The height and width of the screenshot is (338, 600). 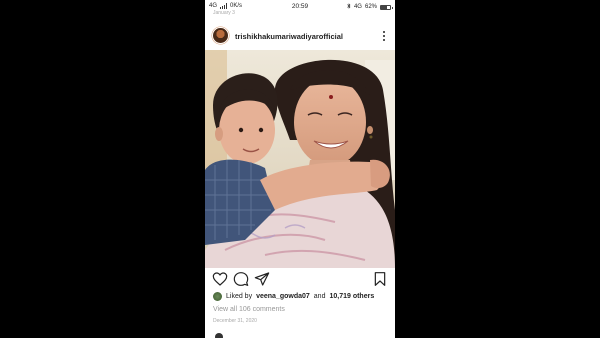 What do you see at coordinates (386, 7) in the screenshot?
I see `battery-icon` at bounding box center [386, 7].